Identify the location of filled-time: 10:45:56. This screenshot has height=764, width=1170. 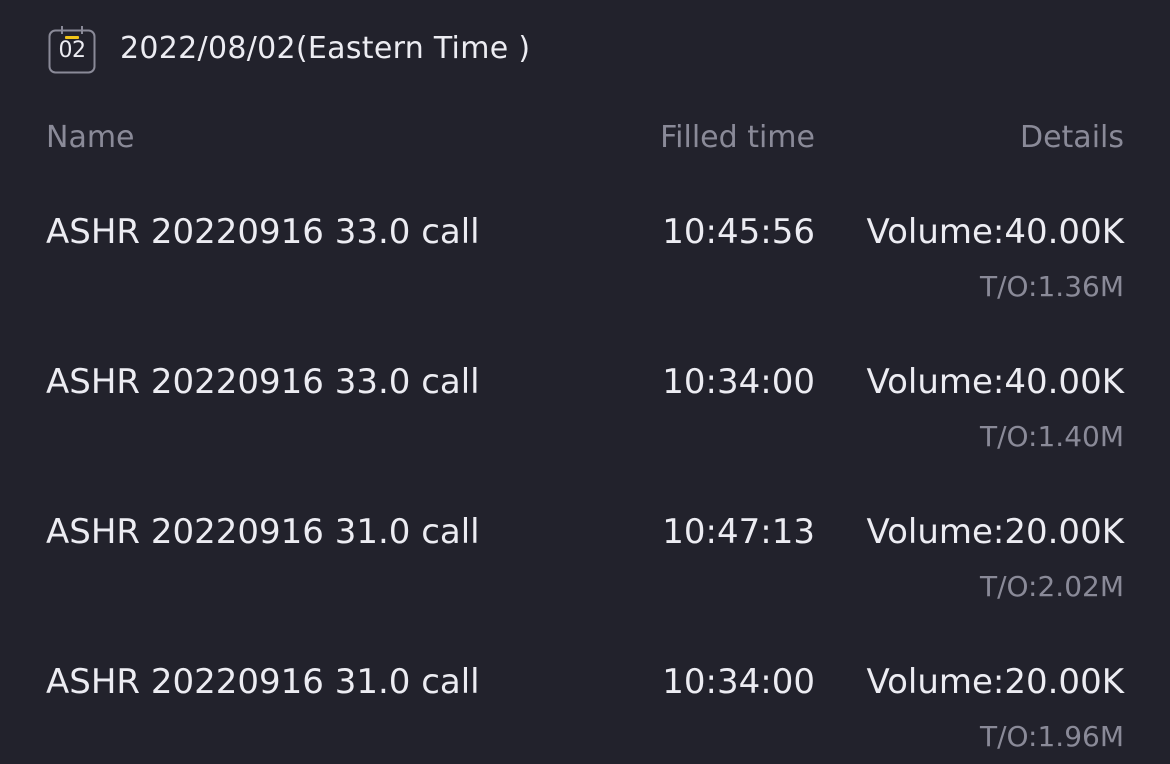
(738, 232).